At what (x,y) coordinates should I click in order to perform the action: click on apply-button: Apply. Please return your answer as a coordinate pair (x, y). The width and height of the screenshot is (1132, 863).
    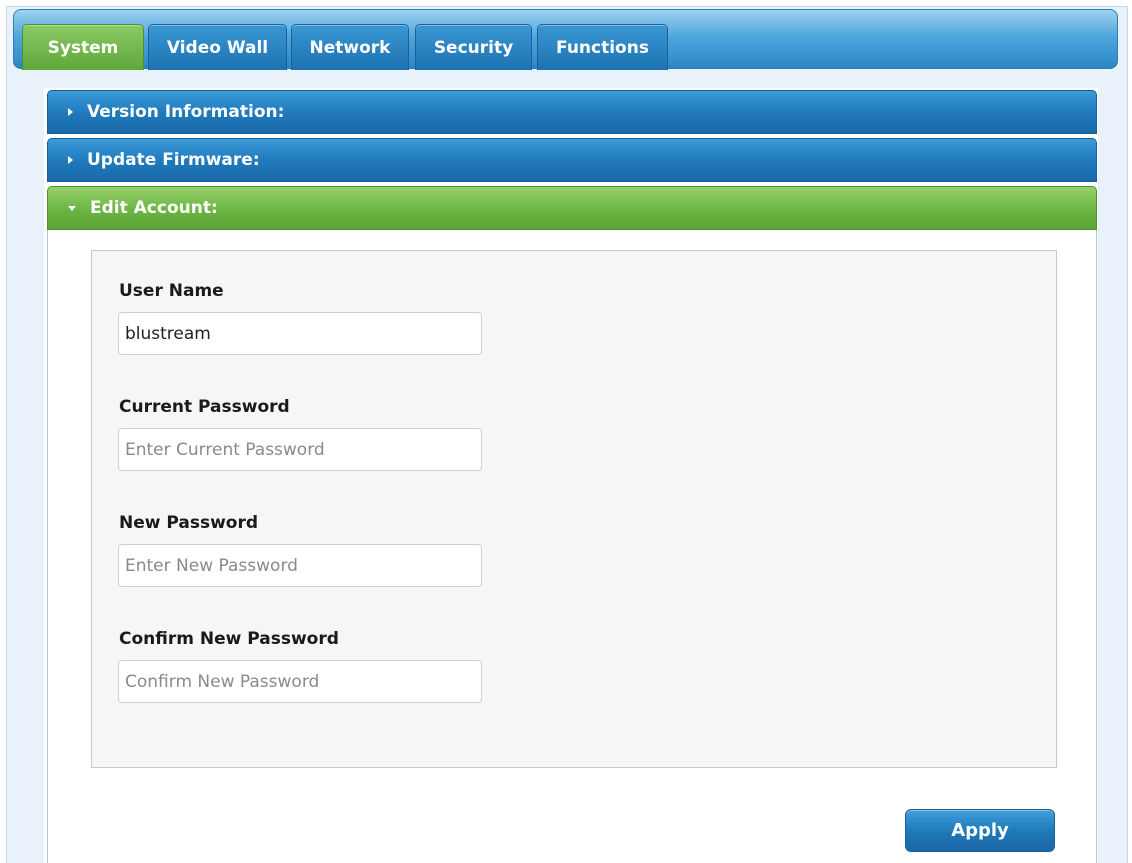
    Looking at the image, I should click on (980, 830).